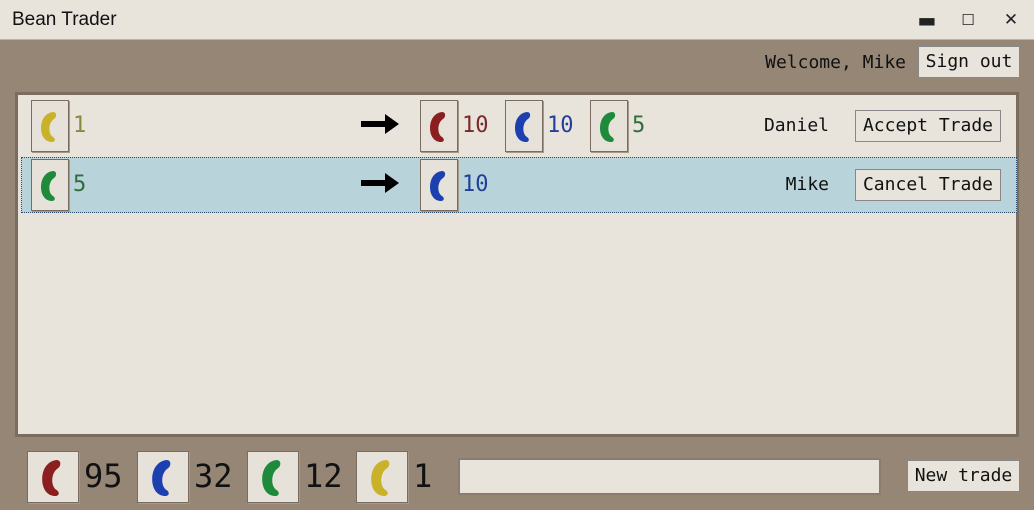 The width and height of the screenshot is (1034, 510). I want to click on accept-trade-button: Accept Trade, so click(928, 126).